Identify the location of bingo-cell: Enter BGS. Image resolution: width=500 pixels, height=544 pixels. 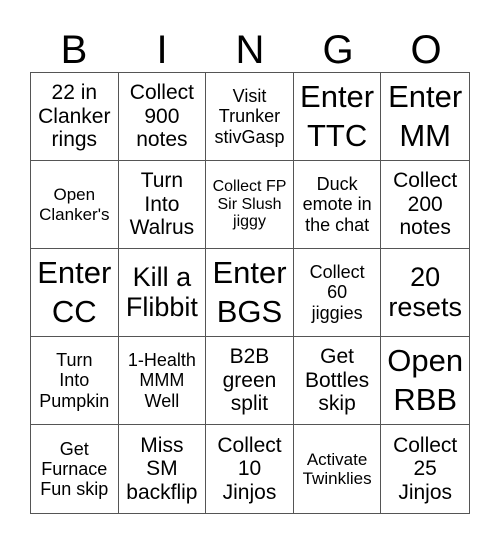
(250, 293).